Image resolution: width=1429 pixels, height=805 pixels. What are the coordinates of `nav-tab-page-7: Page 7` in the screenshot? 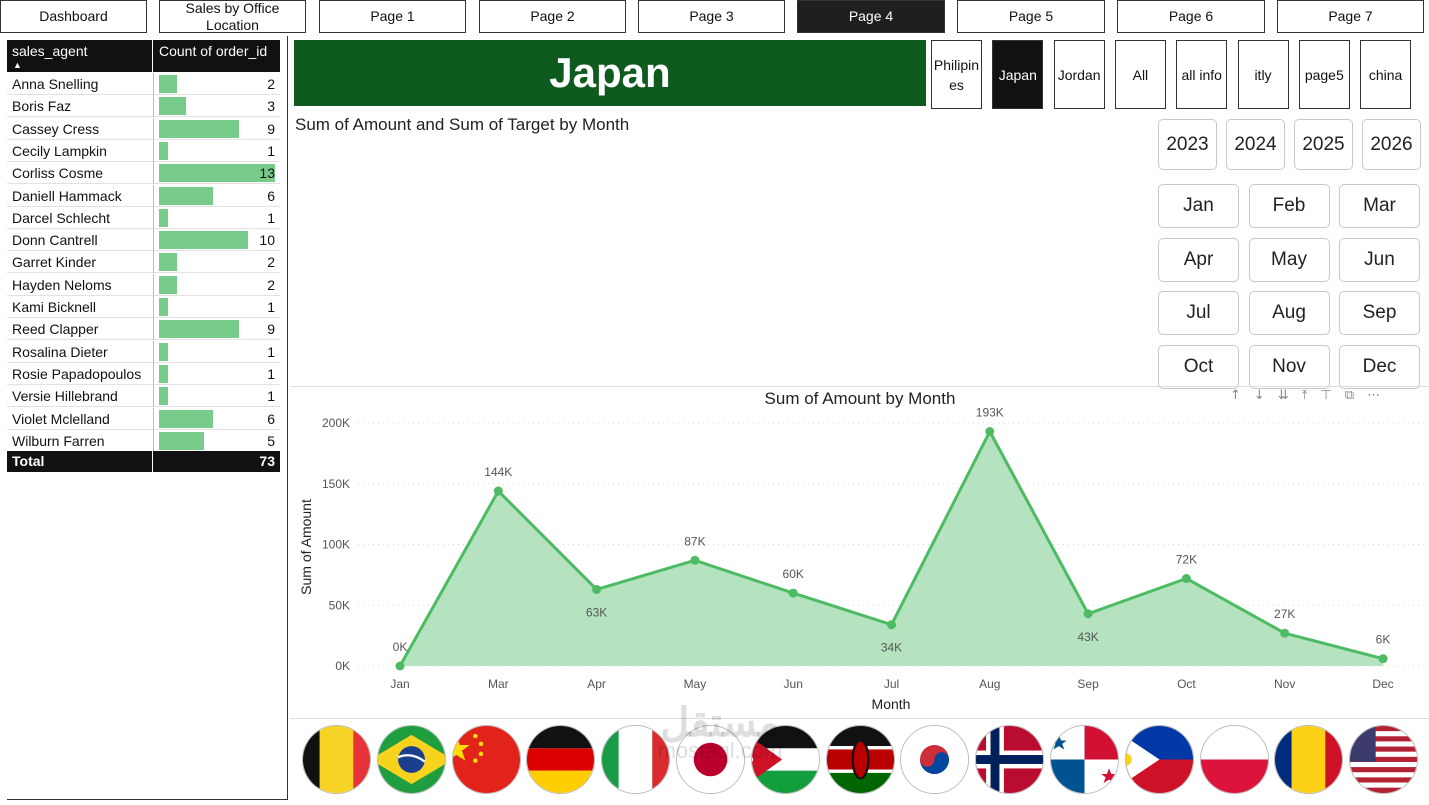 It's located at (1350, 16).